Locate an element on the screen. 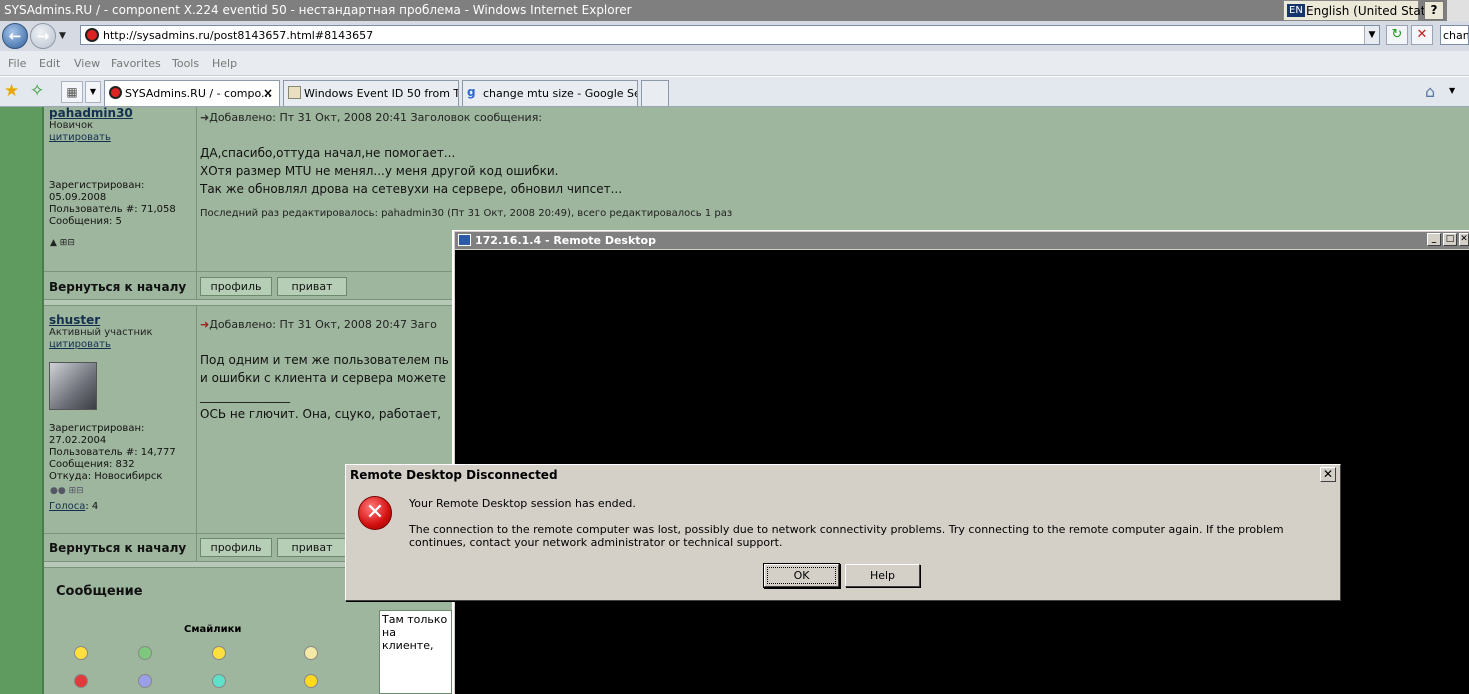 This screenshot has width=1469, height=694. language-code: EN is located at coordinates (1296, 10).